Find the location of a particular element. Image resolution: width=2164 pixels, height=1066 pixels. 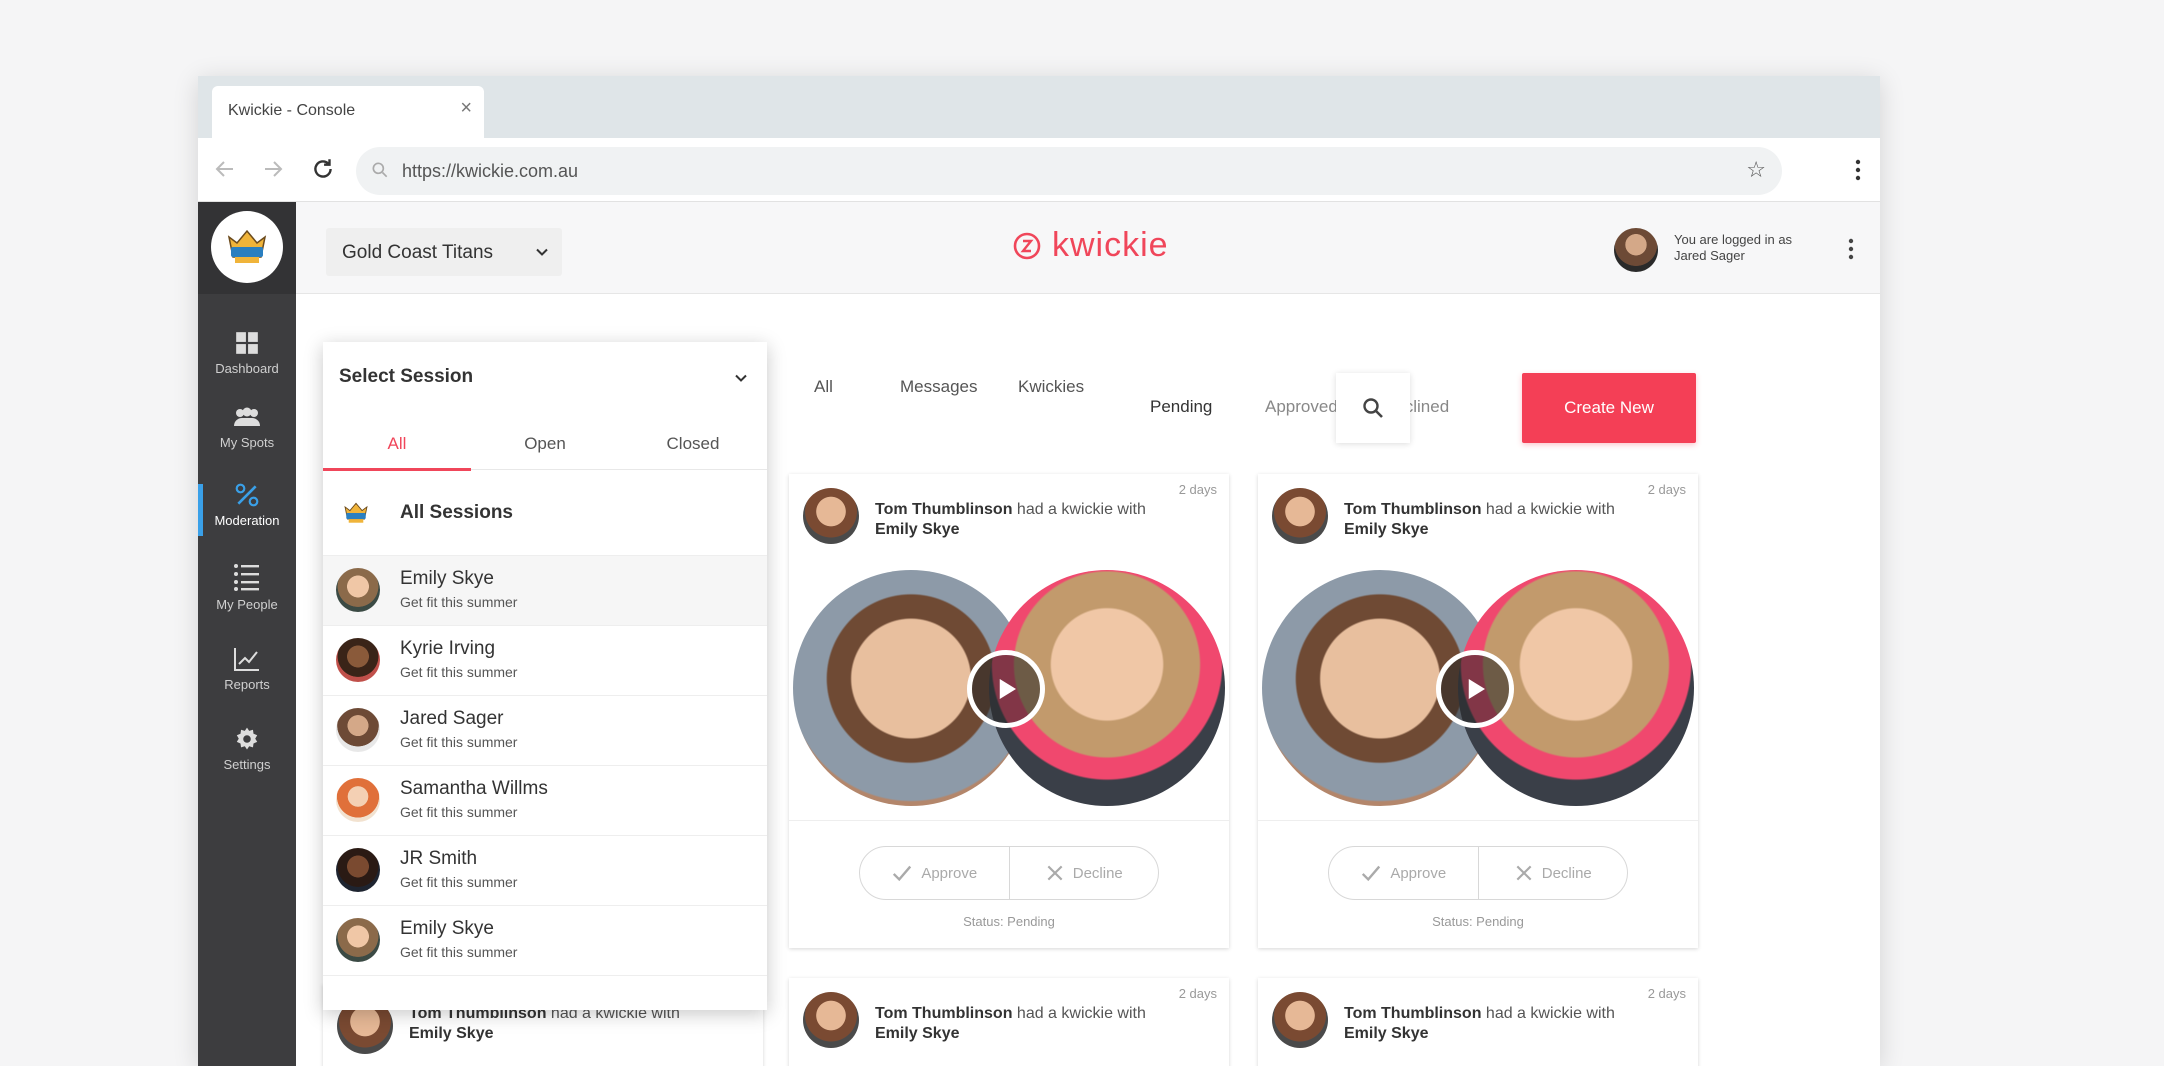

titans-logo-icon is located at coordinates (247, 246).